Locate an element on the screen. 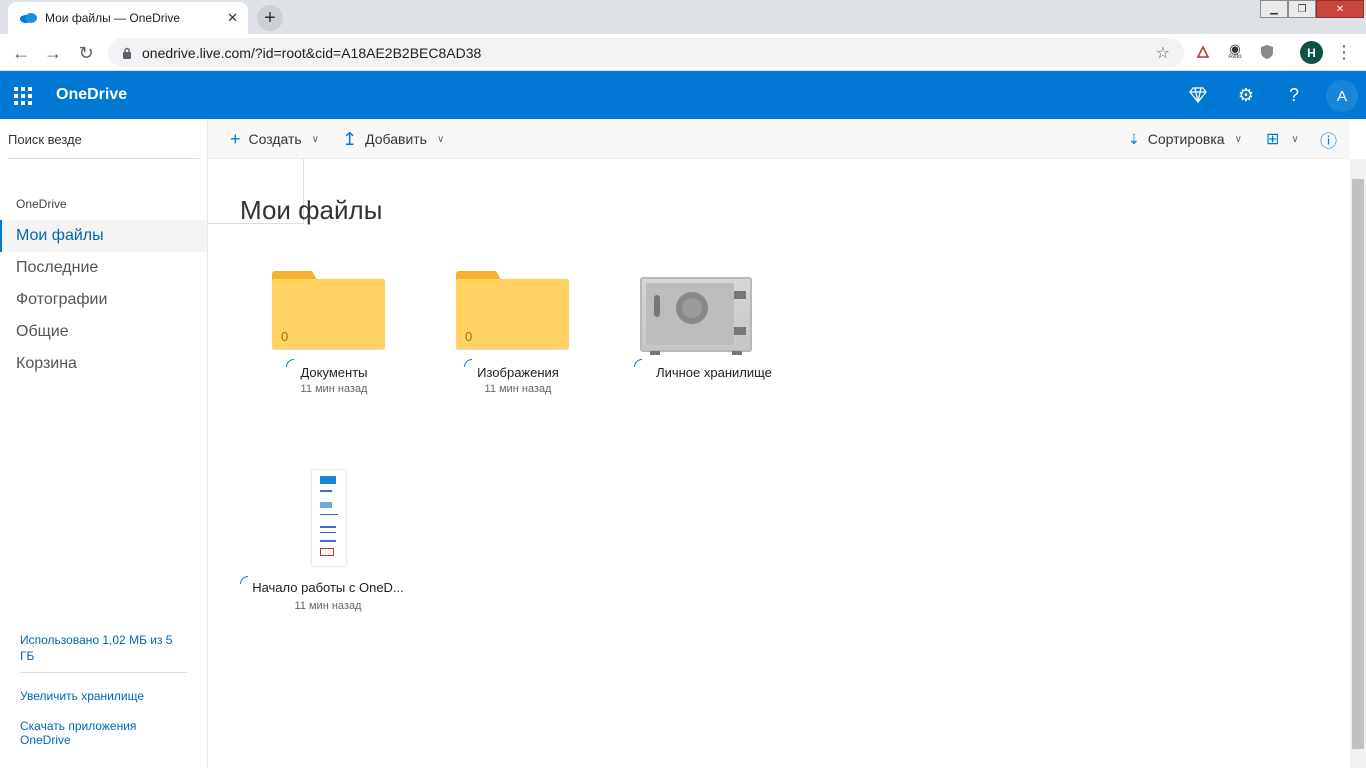  maximize-button: ❐ is located at coordinates (1302, 9).